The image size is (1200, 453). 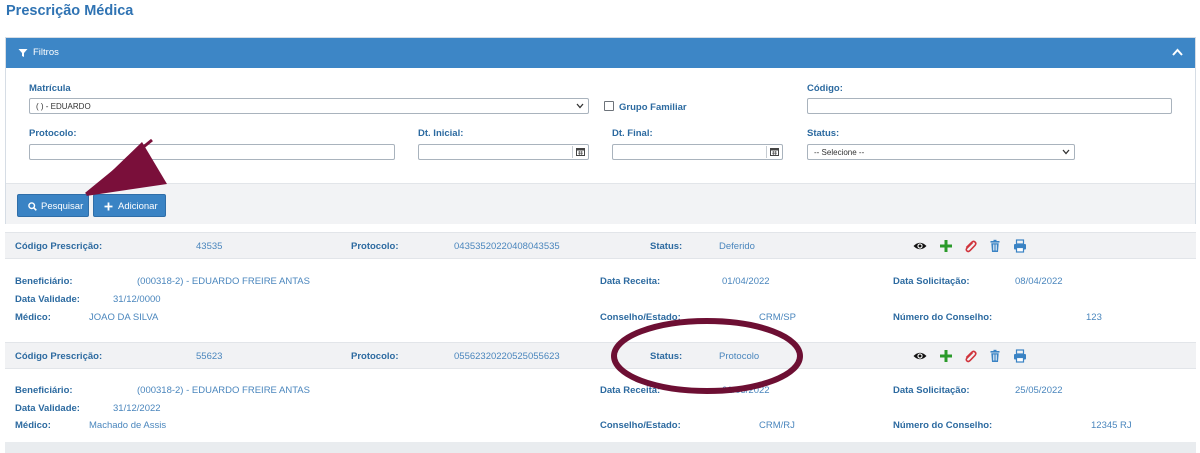 What do you see at coordinates (128, 425) in the screenshot?
I see `medico-value: Machado de Assis` at bounding box center [128, 425].